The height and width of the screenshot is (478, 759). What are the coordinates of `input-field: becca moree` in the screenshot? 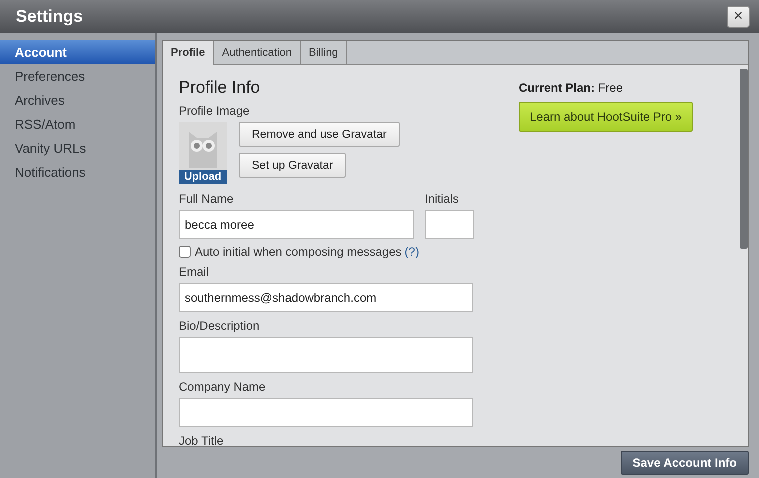 It's located at (296, 224).